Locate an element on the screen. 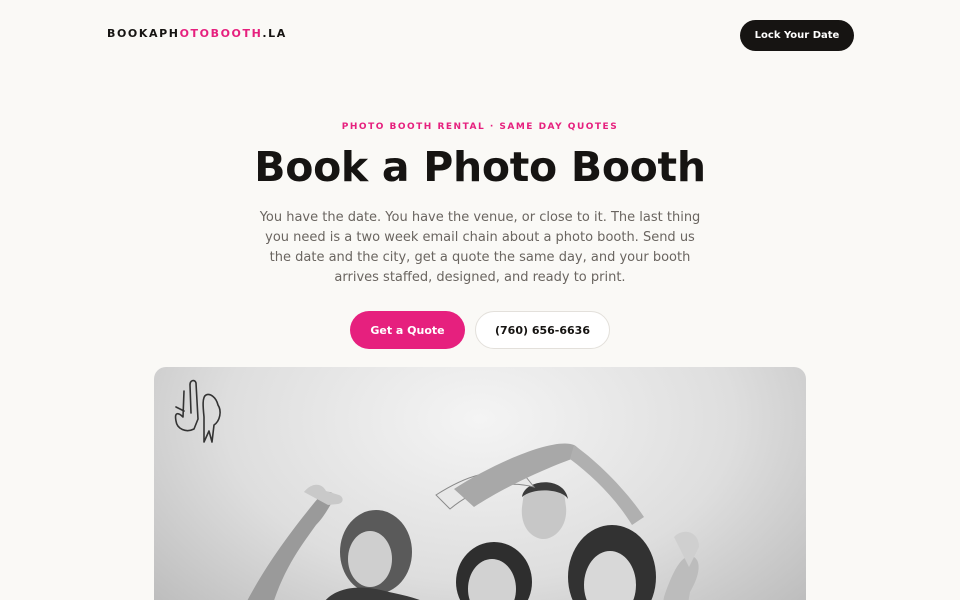  site-header: BOOKAPHOTOBOOTH.LA Lock Your Date is located at coordinates (480, 35).